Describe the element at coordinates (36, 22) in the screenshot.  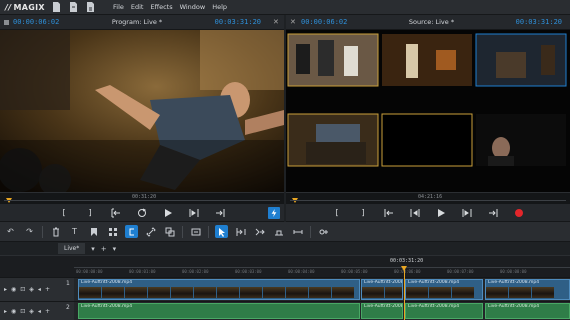
I see `program-timecode-left: 00:00:06:02` at that location.